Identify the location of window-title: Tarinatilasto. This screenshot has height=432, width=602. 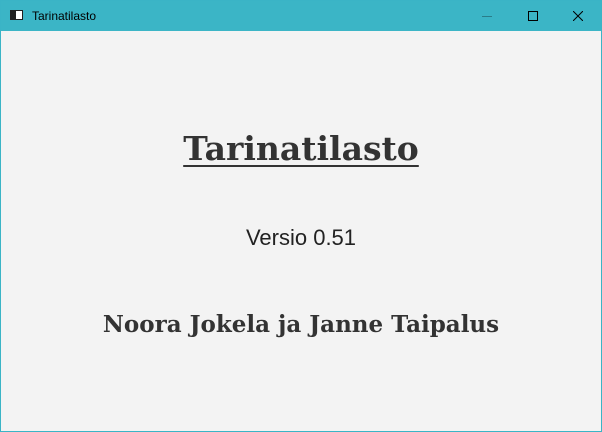
(64, 16).